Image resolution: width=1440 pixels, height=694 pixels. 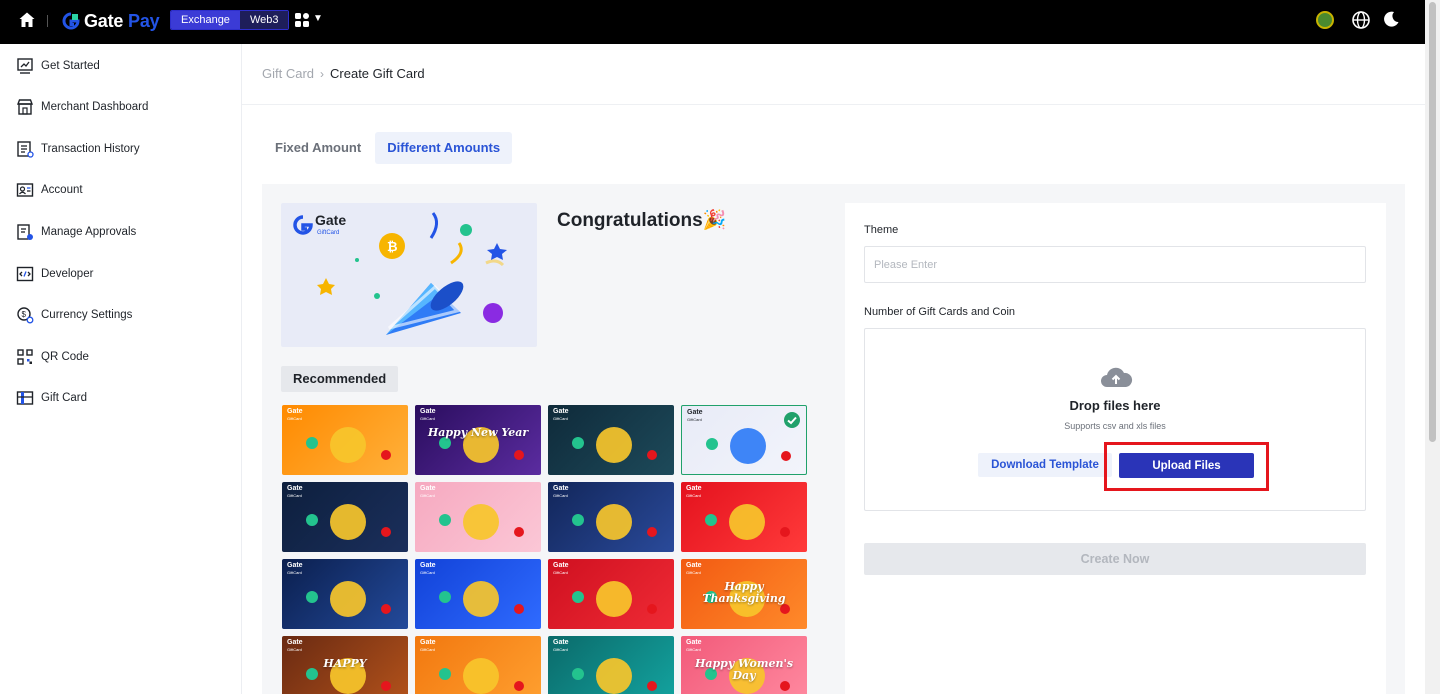 What do you see at coordinates (744, 669) in the screenshot?
I see `card-greeting-text: Happy Women's Day` at bounding box center [744, 669].